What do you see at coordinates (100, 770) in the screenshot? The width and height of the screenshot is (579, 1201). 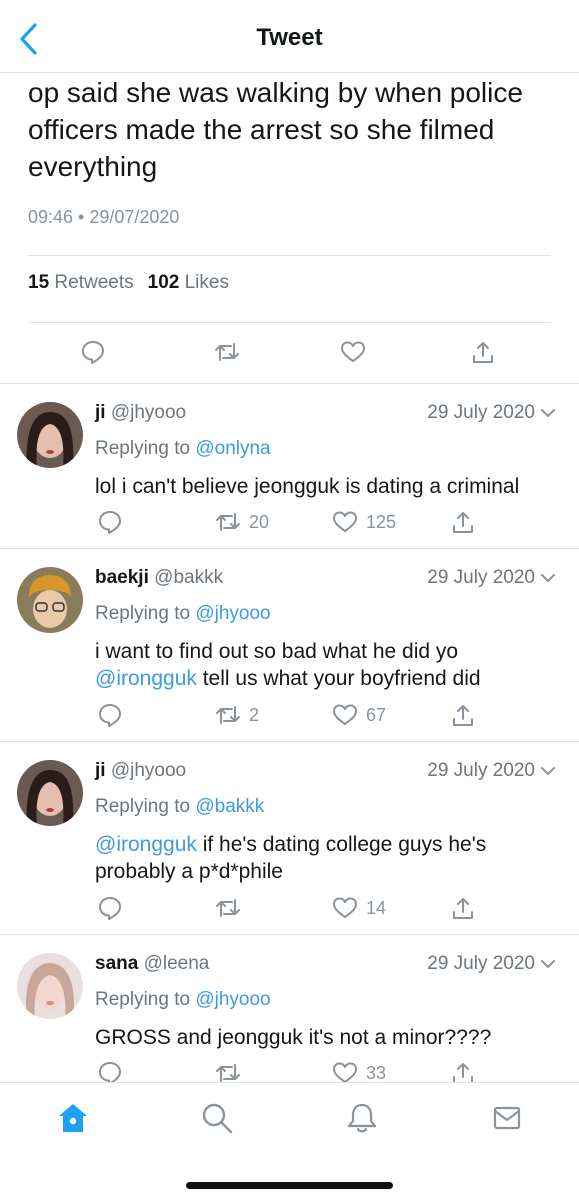 I see `author-name: ji` at bounding box center [100, 770].